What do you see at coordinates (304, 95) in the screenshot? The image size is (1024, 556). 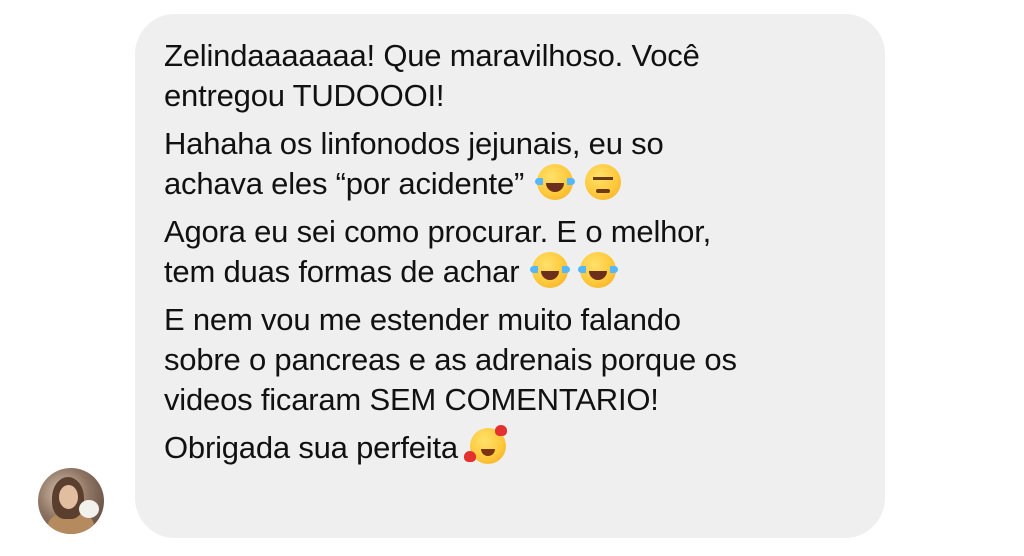 I see `message-line: entregou TUDOOOI!` at bounding box center [304, 95].